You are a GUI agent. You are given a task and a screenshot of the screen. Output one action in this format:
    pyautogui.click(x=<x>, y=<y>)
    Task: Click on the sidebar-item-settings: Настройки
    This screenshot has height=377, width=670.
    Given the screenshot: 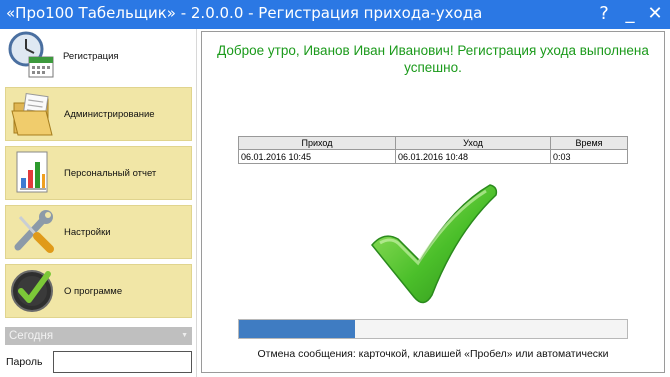 What is the action you would take?
    pyautogui.click(x=98, y=232)
    